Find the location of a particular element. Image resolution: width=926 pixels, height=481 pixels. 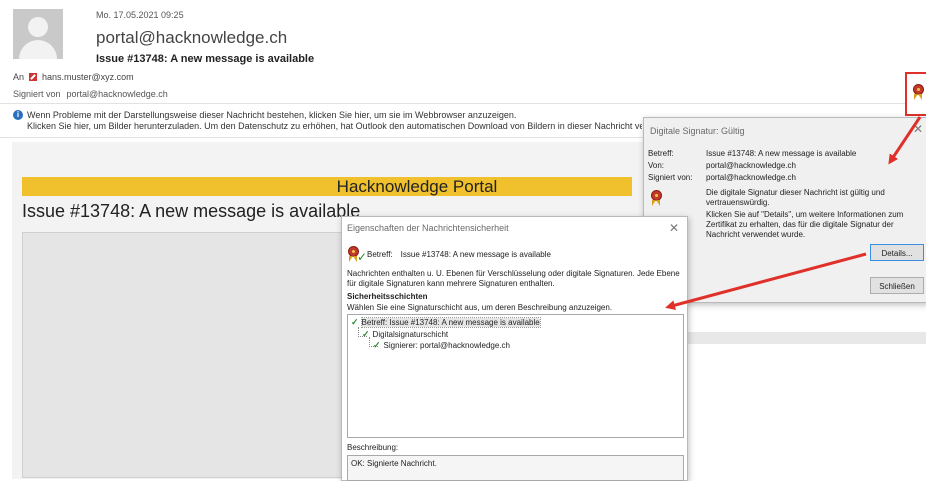

signed-by-label: Signiert von is located at coordinates (37, 94).